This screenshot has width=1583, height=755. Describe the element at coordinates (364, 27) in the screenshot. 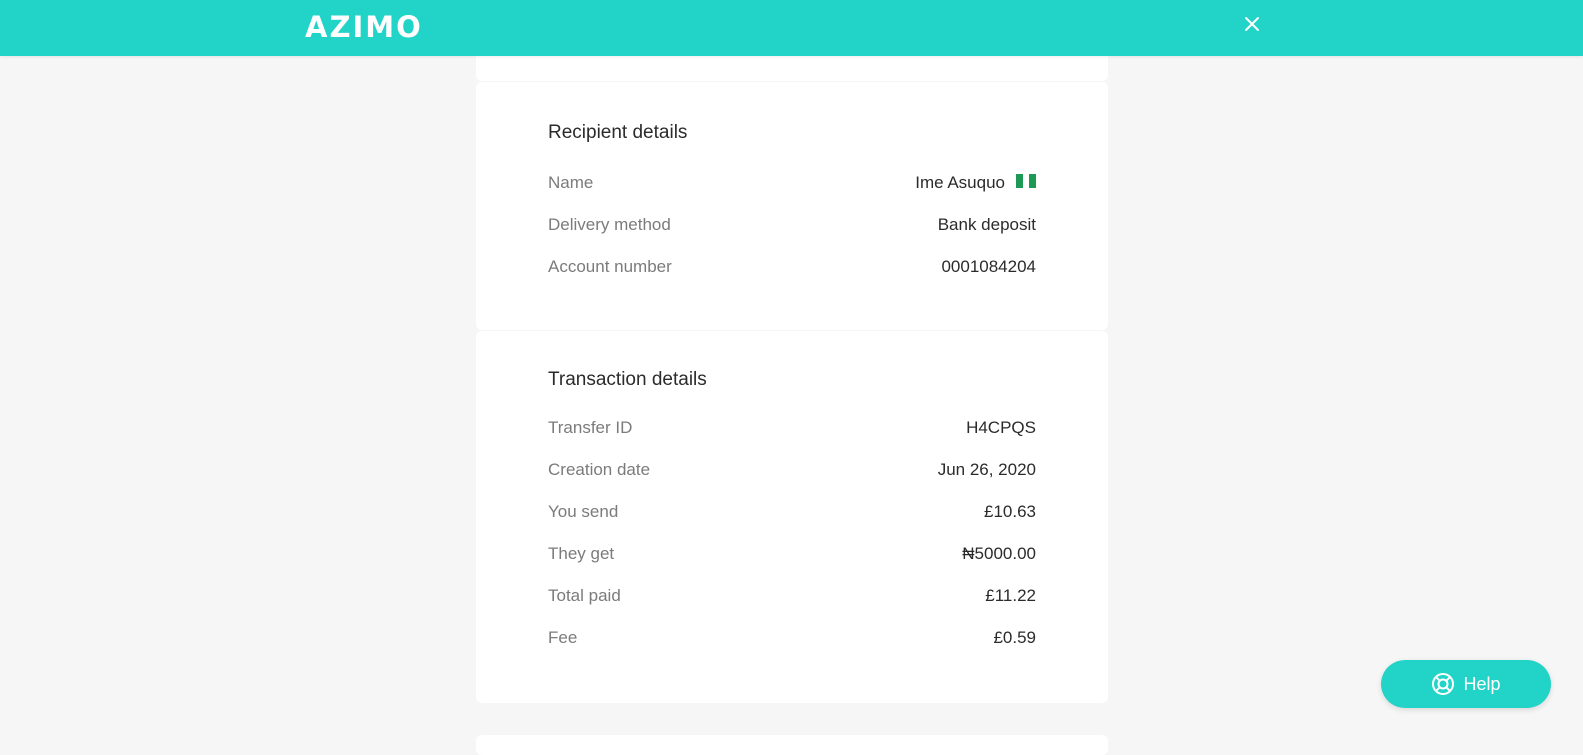

I see `azimo-logo: AZIMO` at that location.